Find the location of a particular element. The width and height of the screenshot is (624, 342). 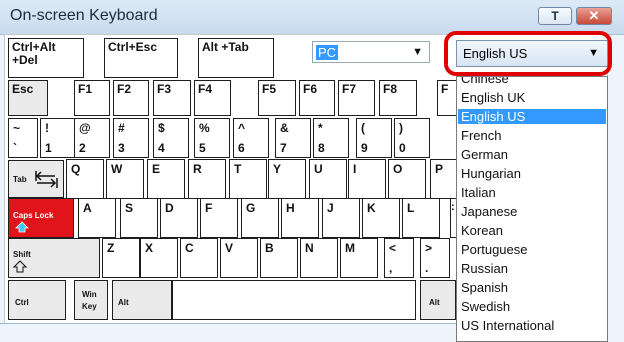

alt-right-key: Alt is located at coordinates (438, 300).